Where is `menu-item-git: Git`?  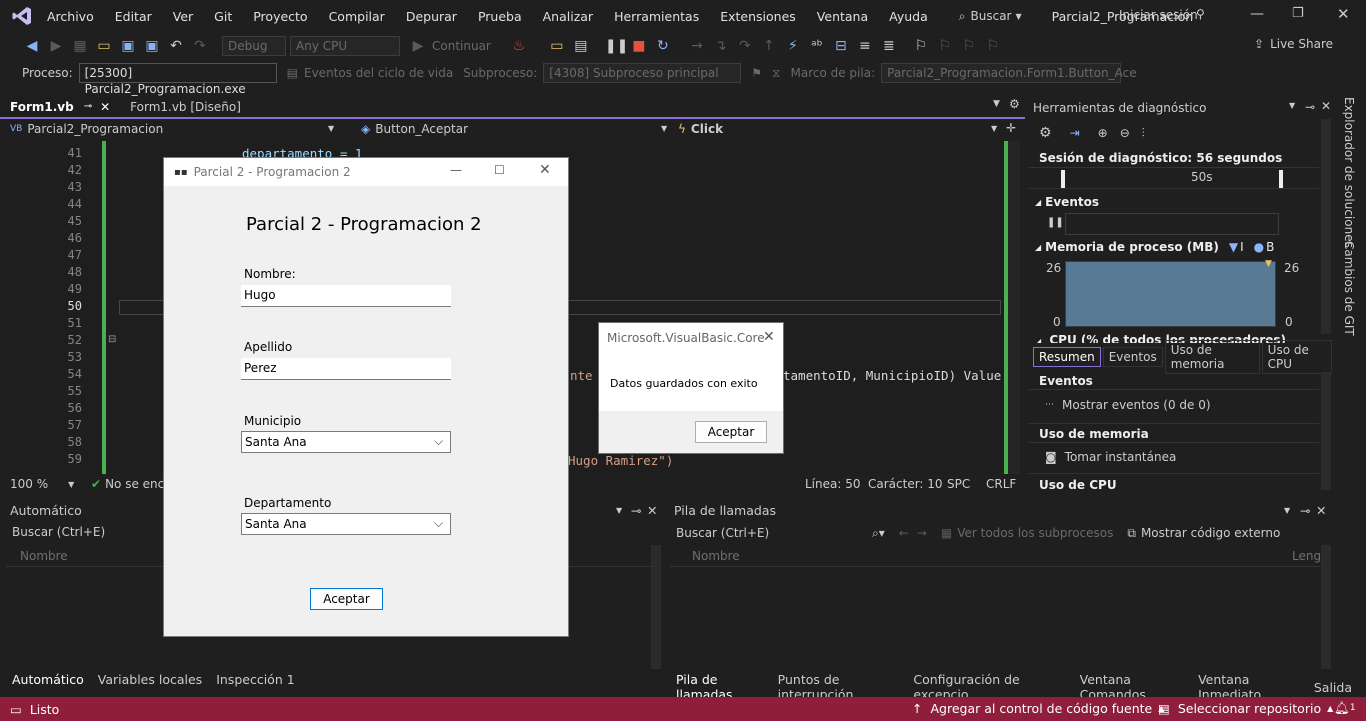
menu-item-git: Git is located at coordinates (223, 16).